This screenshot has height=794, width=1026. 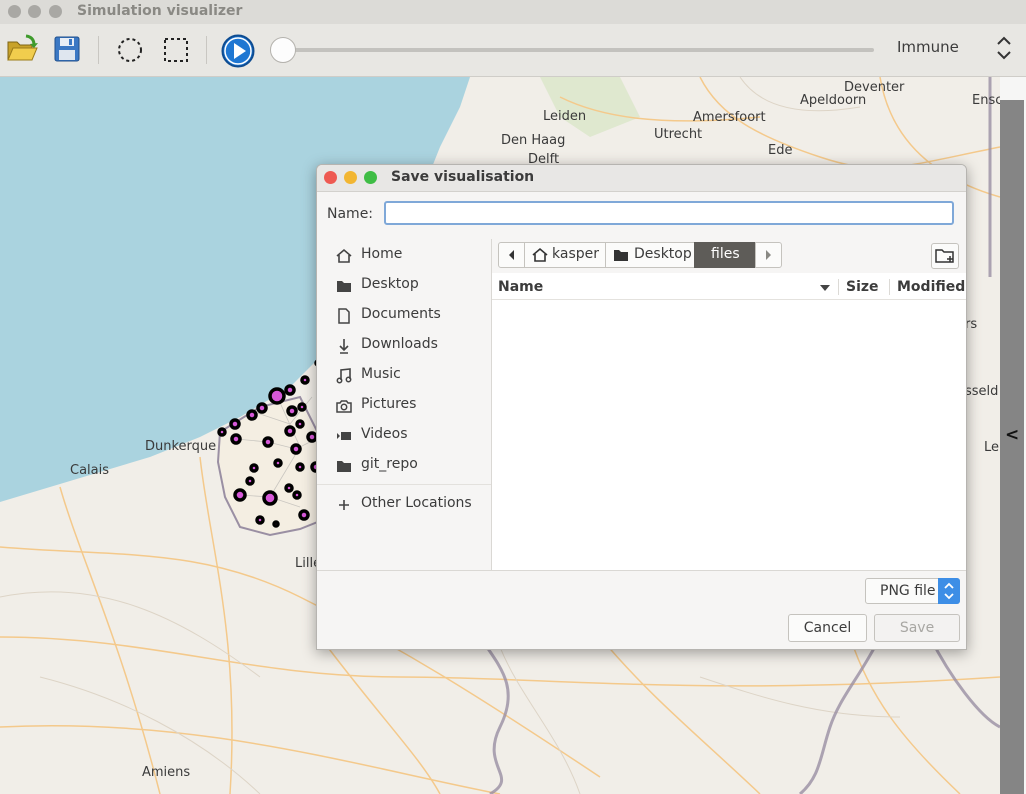 What do you see at coordinates (663, 254) in the screenshot?
I see `path-segment-label: Desktop` at bounding box center [663, 254].